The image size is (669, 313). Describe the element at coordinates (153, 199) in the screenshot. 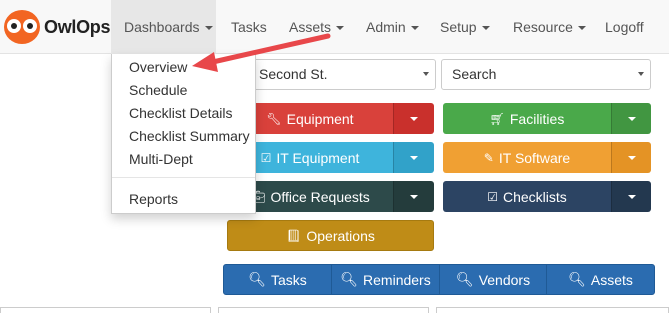

I see `menu-item-reports: Reports` at that location.